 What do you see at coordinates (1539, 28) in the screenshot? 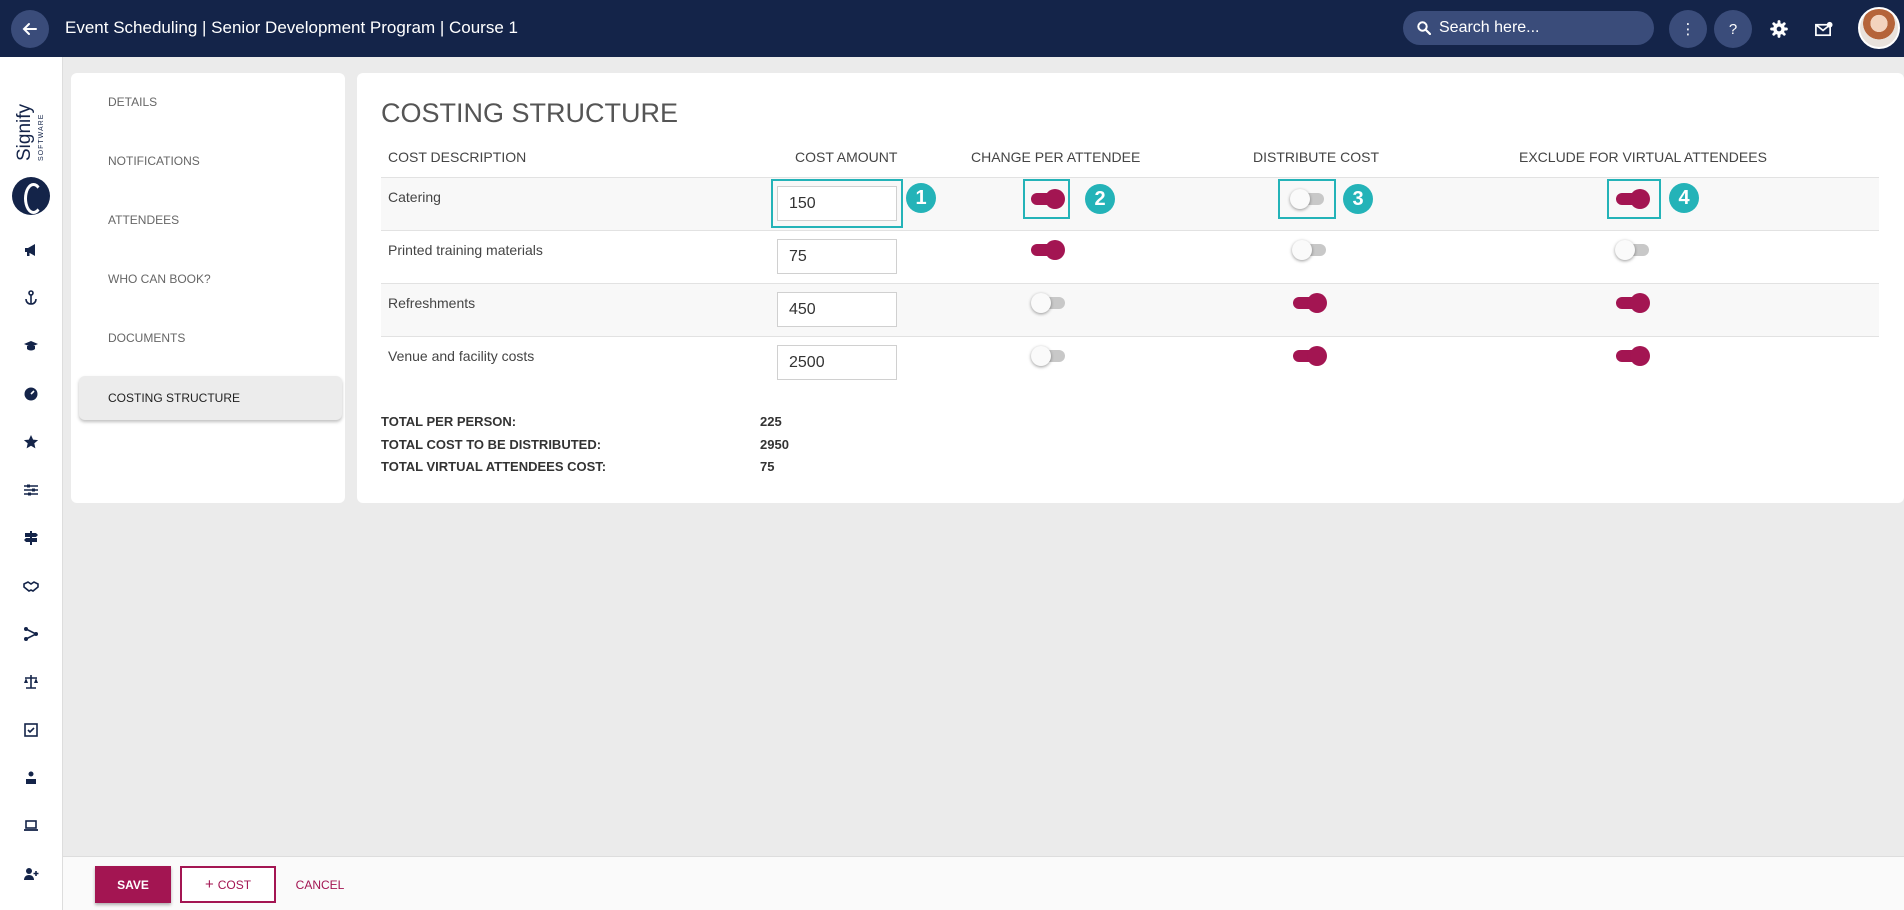
I see `search-input` at bounding box center [1539, 28].